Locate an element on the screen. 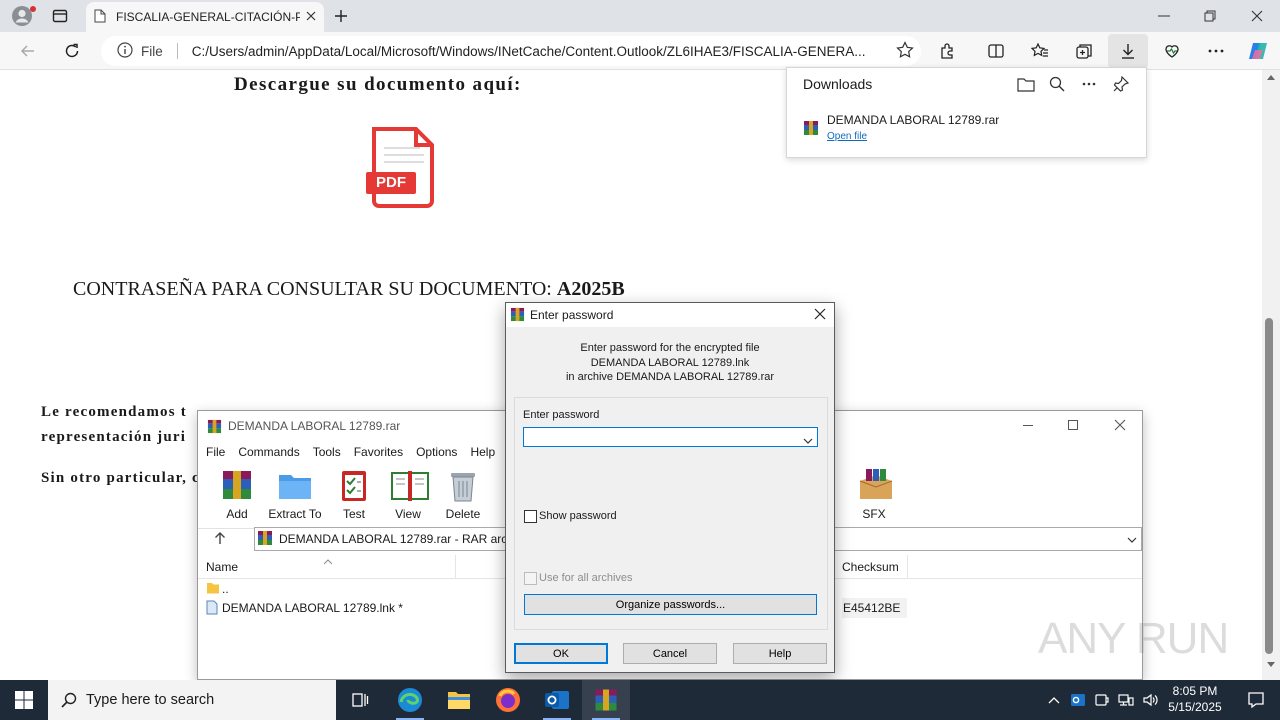 The width and height of the screenshot is (1280, 720). more-menu-icon is located at coordinates (1216, 51).